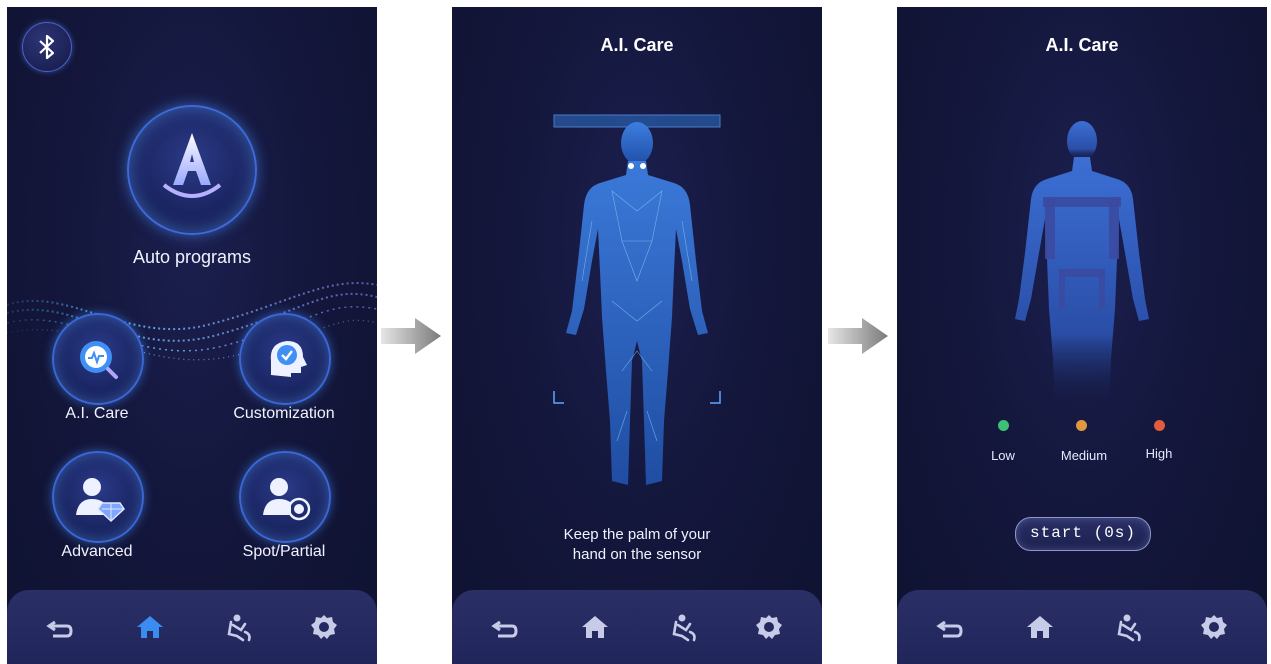 This screenshot has height=664, width=1271. Describe the element at coordinates (637, 534) in the screenshot. I see `instruction-line-1: Keep the palm of your` at that location.